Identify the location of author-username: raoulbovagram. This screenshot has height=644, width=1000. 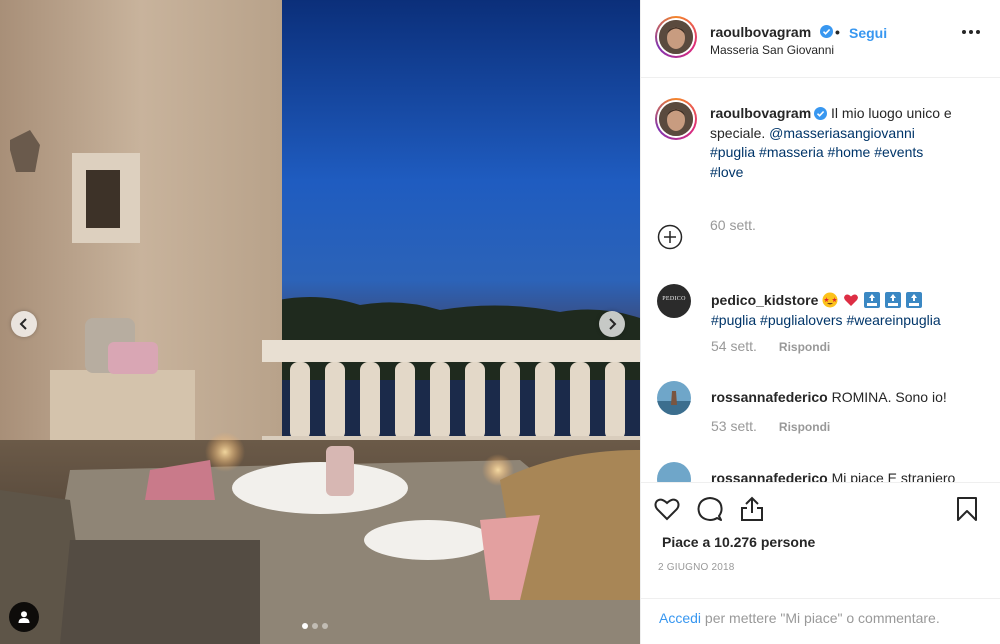
(760, 32).